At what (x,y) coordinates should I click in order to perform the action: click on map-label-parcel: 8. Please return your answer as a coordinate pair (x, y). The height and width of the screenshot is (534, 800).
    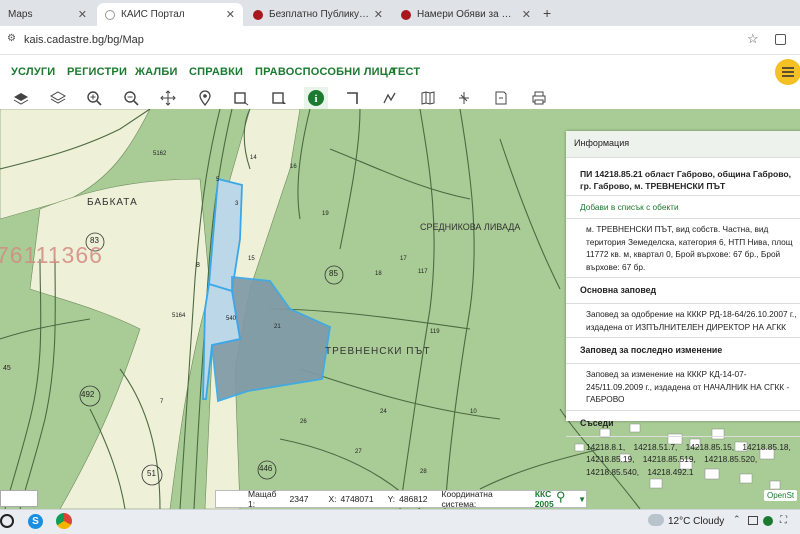
    Looking at the image, I should click on (198, 265).